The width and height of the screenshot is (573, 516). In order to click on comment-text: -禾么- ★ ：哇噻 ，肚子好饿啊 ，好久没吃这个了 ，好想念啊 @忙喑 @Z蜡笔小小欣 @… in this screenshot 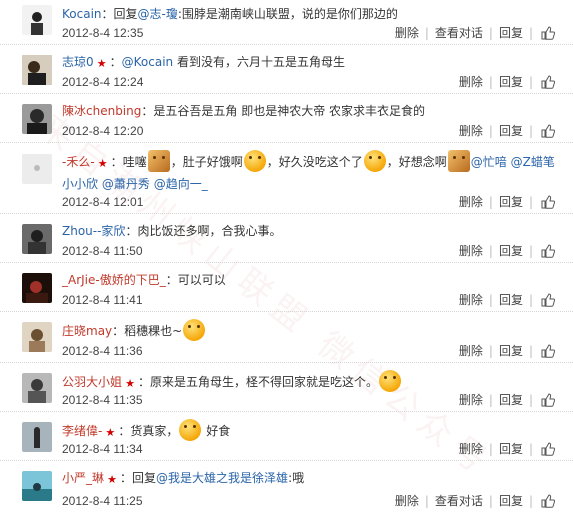, I will do `click(311, 172)`.